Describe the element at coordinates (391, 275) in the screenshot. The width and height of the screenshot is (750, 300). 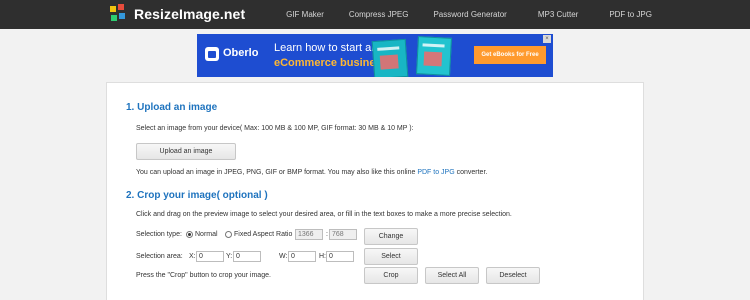
I see `crop-button: Crop` at that location.